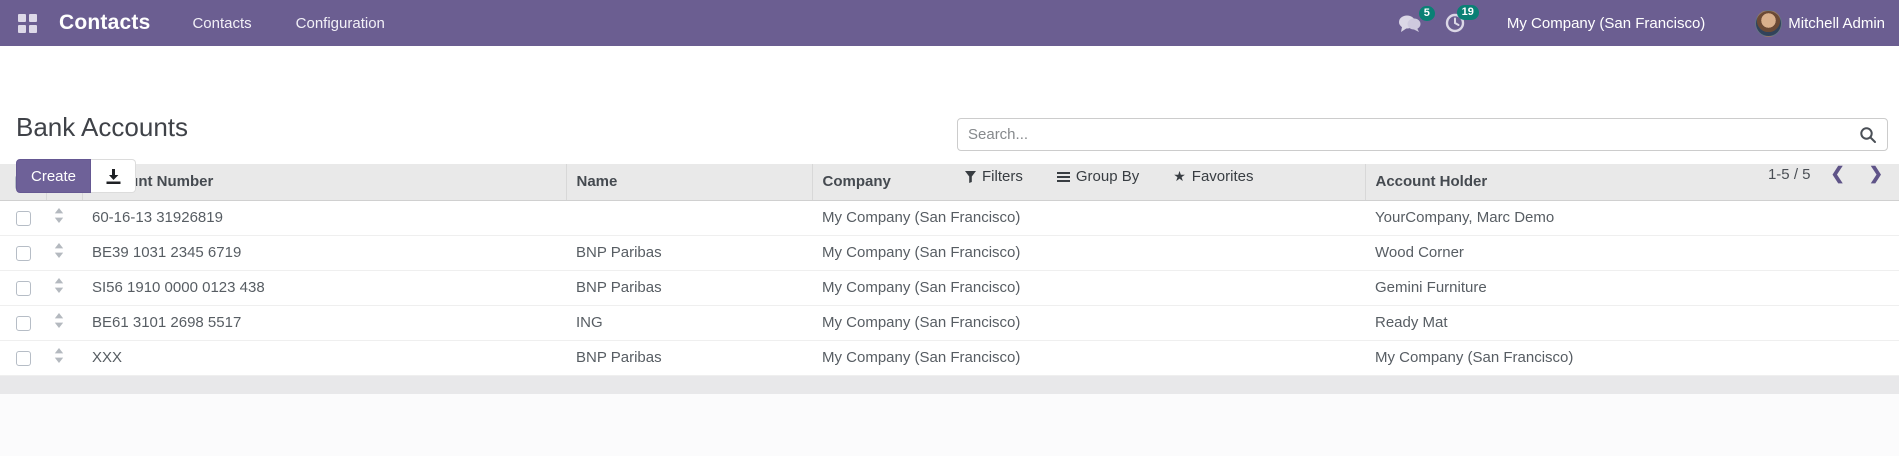  Describe the element at coordinates (1876, 174) in the screenshot. I see `pager-next-button: ❯` at that location.